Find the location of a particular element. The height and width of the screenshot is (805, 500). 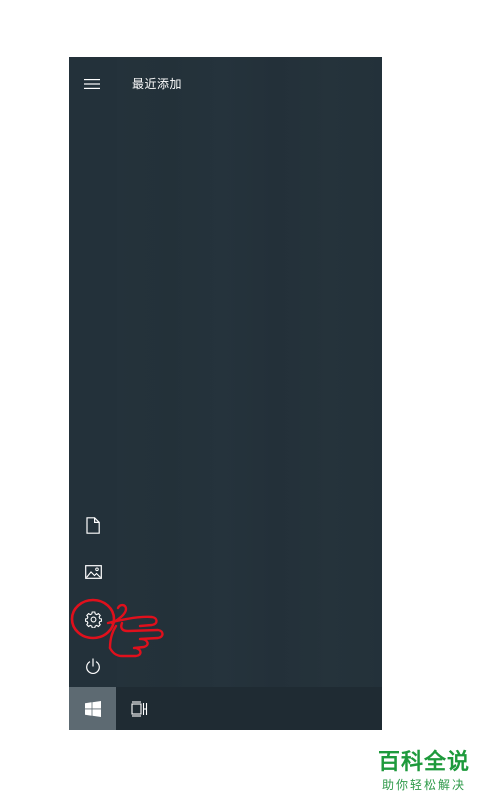

gear-icon is located at coordinates (93, 619).